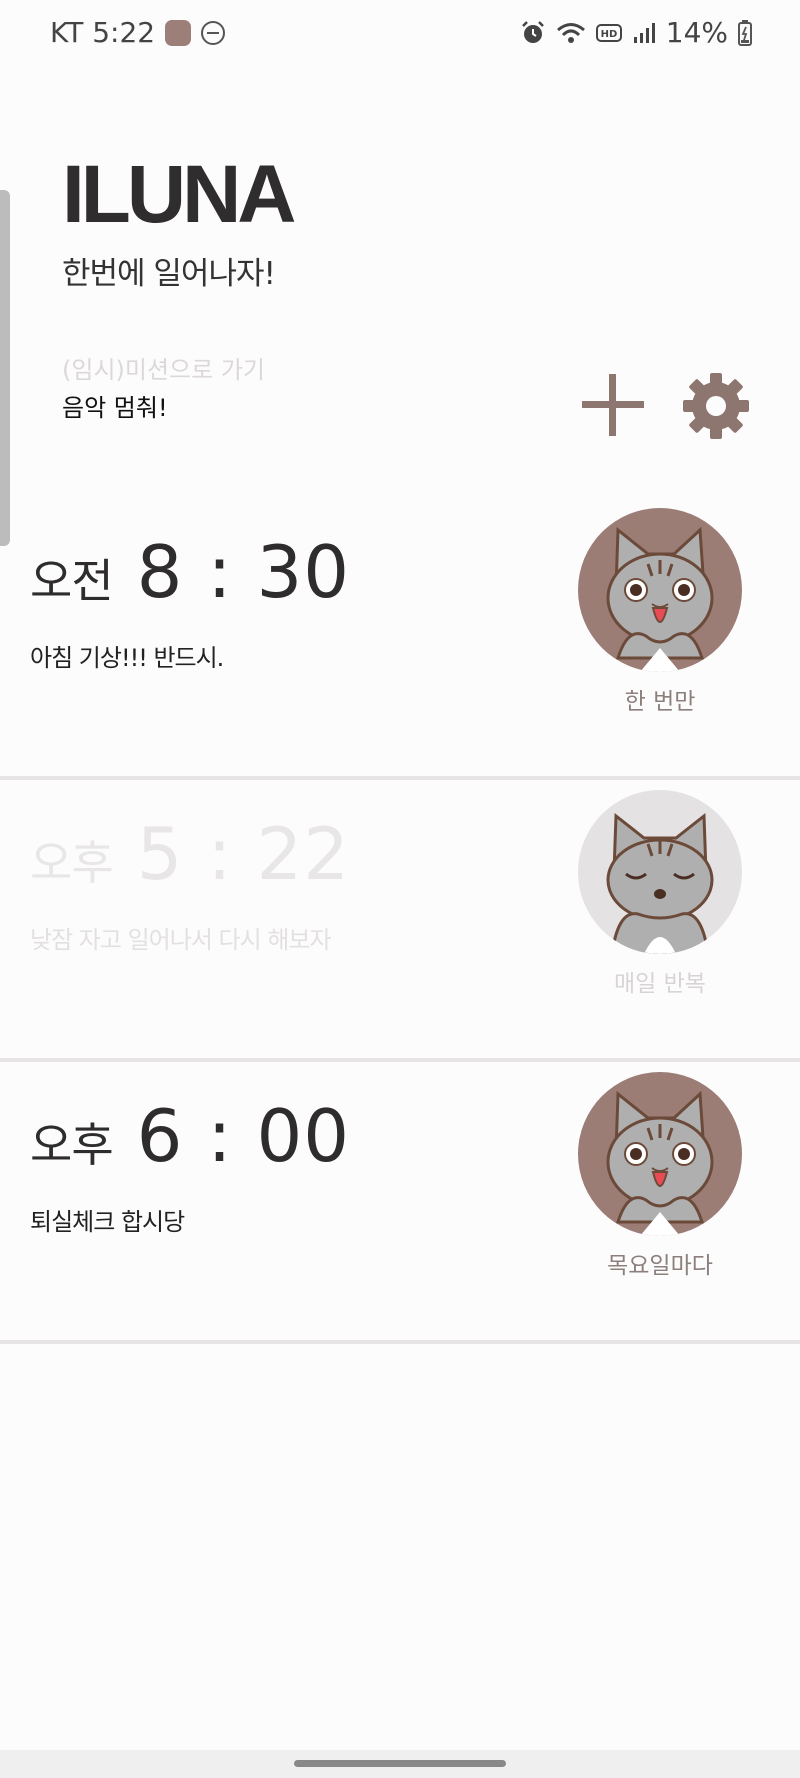 The width and height of the screenshot is (800, 1778). What do you see at coordinates (103, 32) in the screenshot?
I see `carrier-time: KT 5:22` at bounding box center [103, 32].